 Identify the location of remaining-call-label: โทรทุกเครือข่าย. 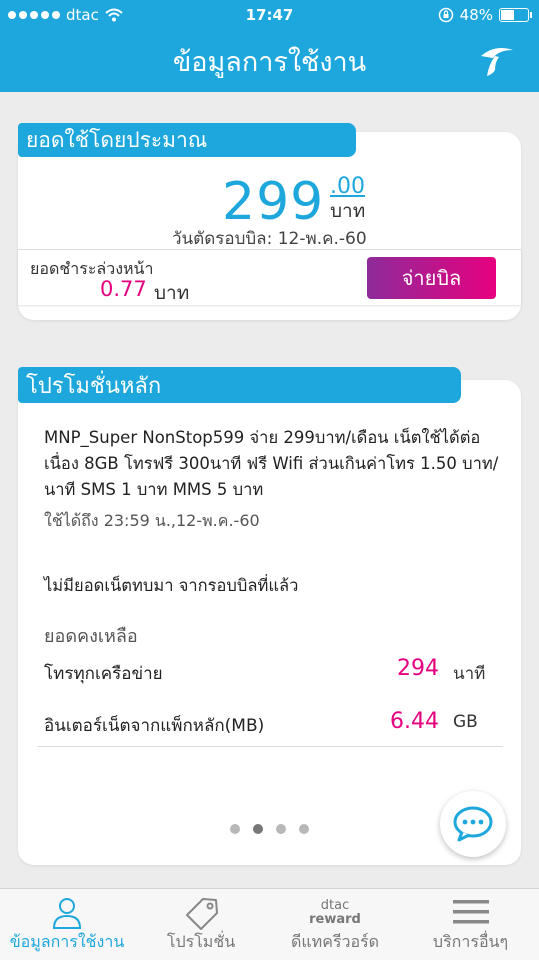
(103, 674).